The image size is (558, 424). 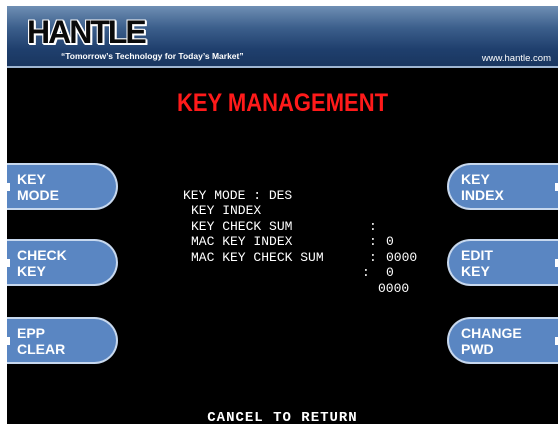 What do you see at coordinates (237, 187) in the screenshot?
I see `key-mode-line: KEY MODE : DES` at bounding box center [237, 187].